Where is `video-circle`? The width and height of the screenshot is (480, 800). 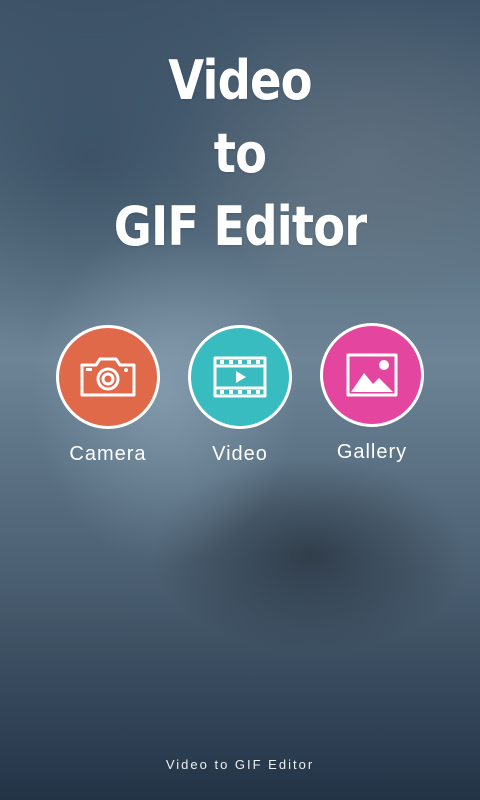 video-circle is located at coordinates (240, 377).